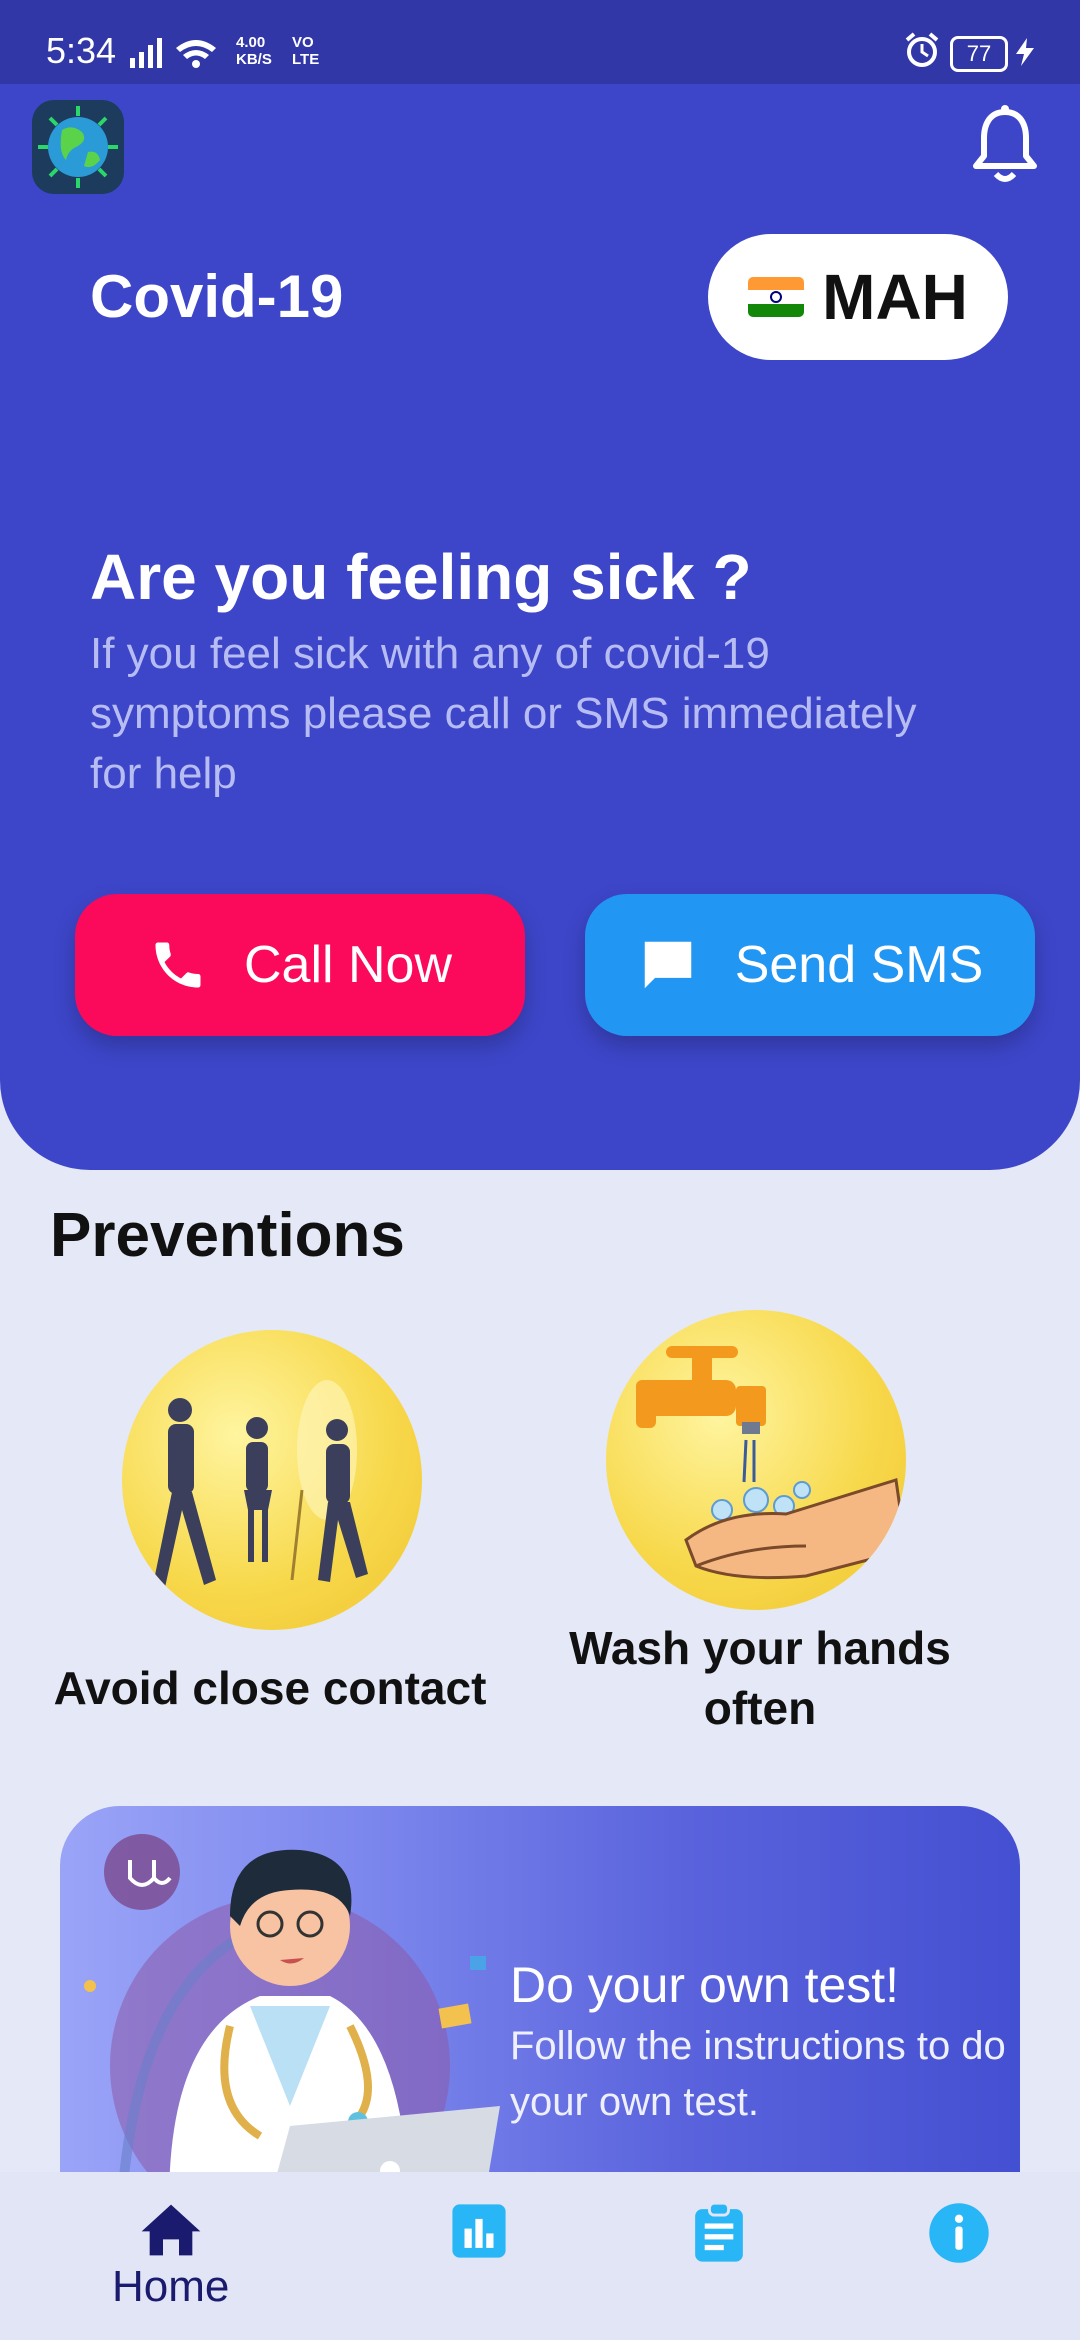  I want to click on nav-home-label: Home, so click(171, 2286).